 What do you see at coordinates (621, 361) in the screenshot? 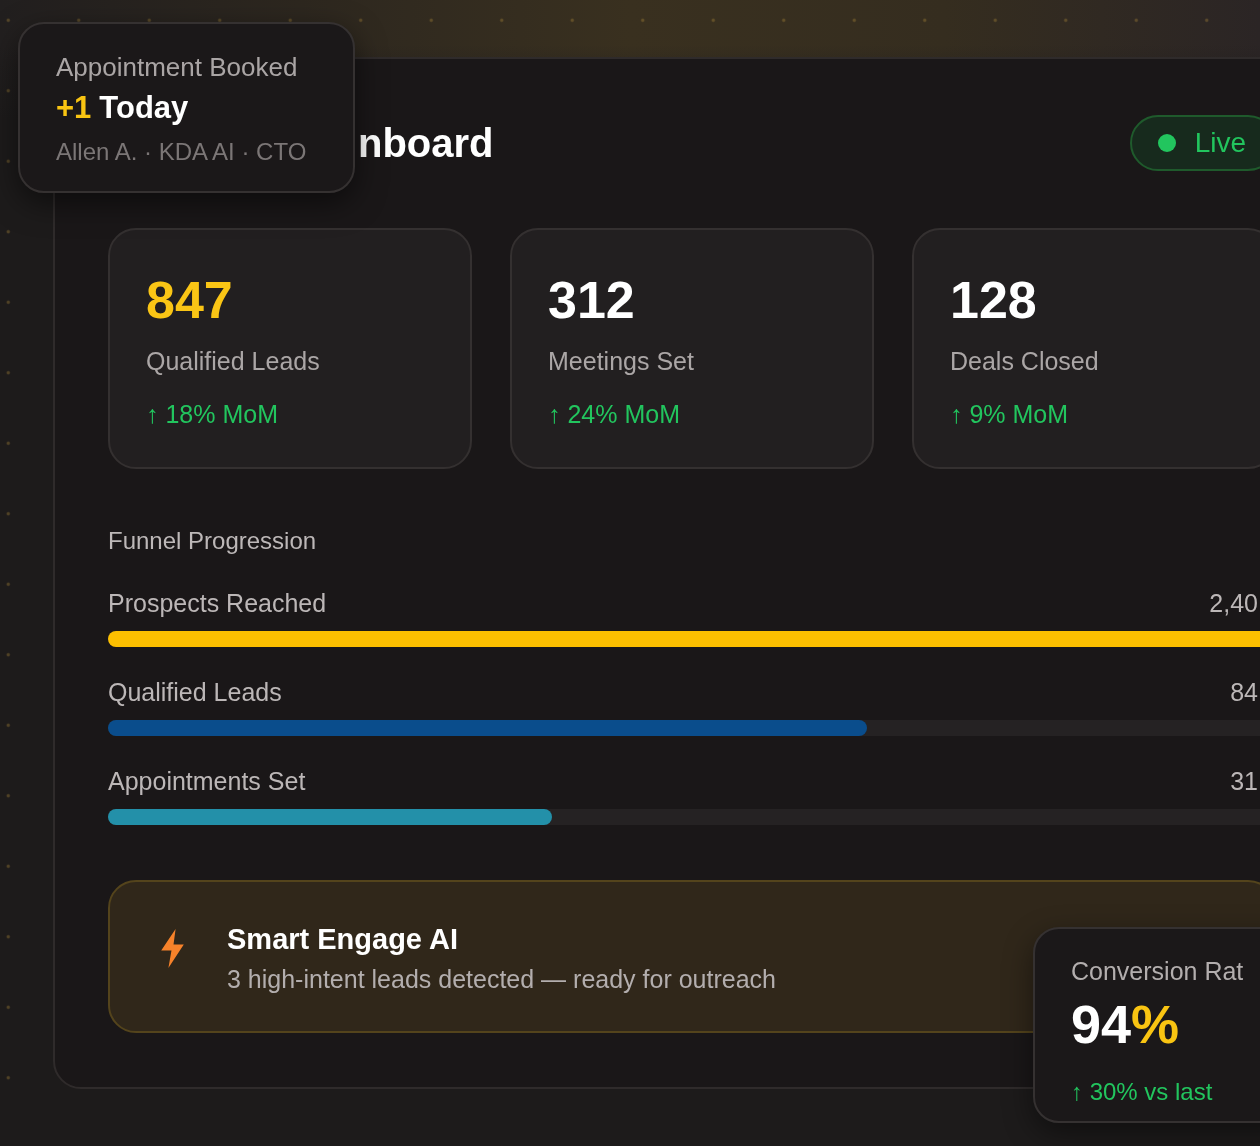
I see `stat-label: Meetings Set` at bounding box center [621, 361].